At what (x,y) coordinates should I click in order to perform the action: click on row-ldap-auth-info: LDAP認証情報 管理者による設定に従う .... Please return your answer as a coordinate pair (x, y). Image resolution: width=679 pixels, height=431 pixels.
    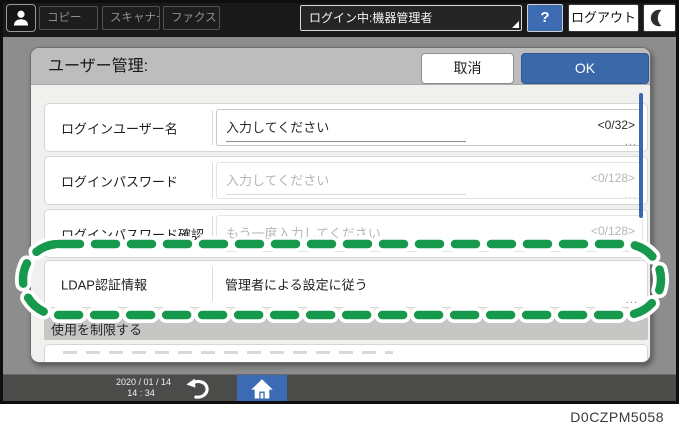
    Looking at the image, I should click on (346, 284).